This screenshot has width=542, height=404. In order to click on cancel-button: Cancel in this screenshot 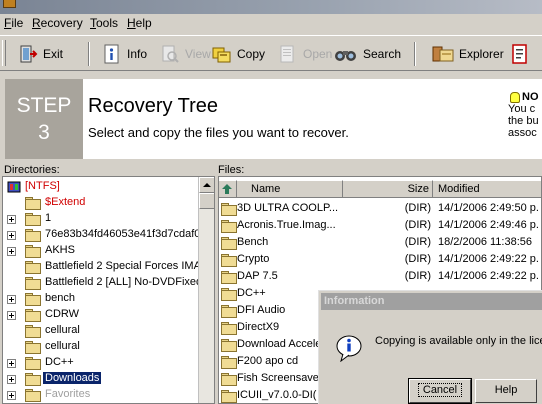, I will do `click(440, 391)`.